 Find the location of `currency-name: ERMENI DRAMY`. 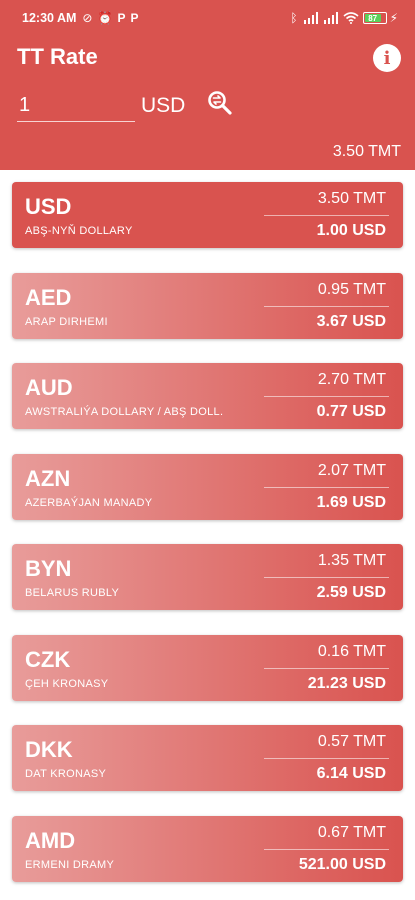

currency-name: ERMENI DRAMY is located at coordinates (70, 865).